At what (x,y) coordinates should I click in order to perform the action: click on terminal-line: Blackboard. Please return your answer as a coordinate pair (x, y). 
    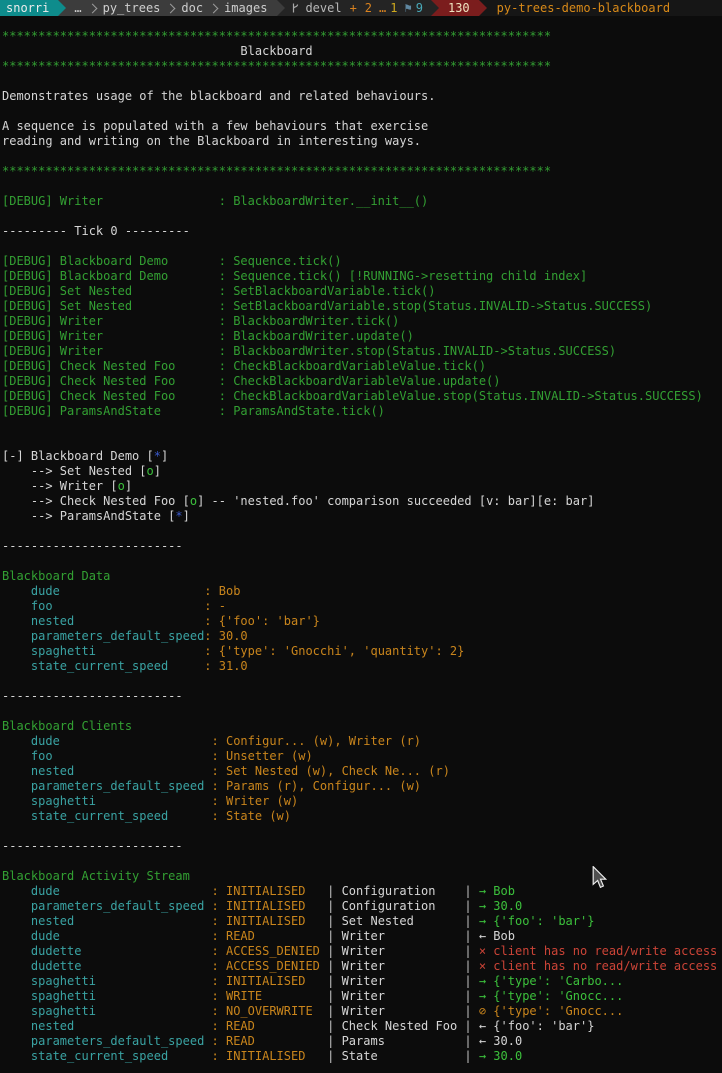
    Looking at the image, I should click on (157, 51).